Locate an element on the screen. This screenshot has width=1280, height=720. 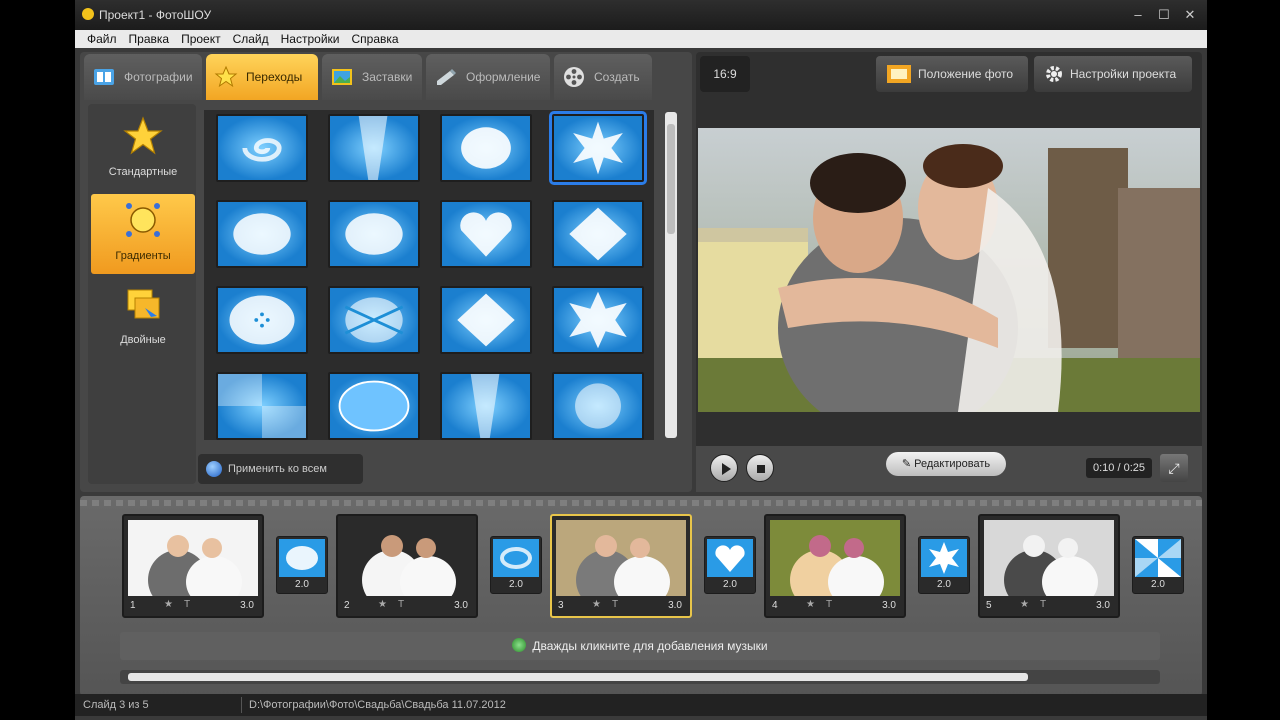
transition-thumb-split is located at coordinates (262, 406).